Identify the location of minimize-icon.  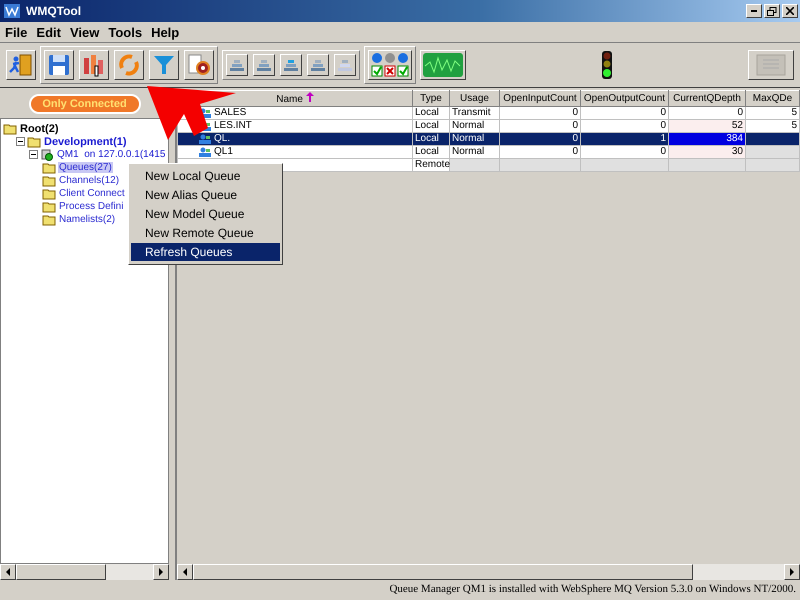
(754, 11).